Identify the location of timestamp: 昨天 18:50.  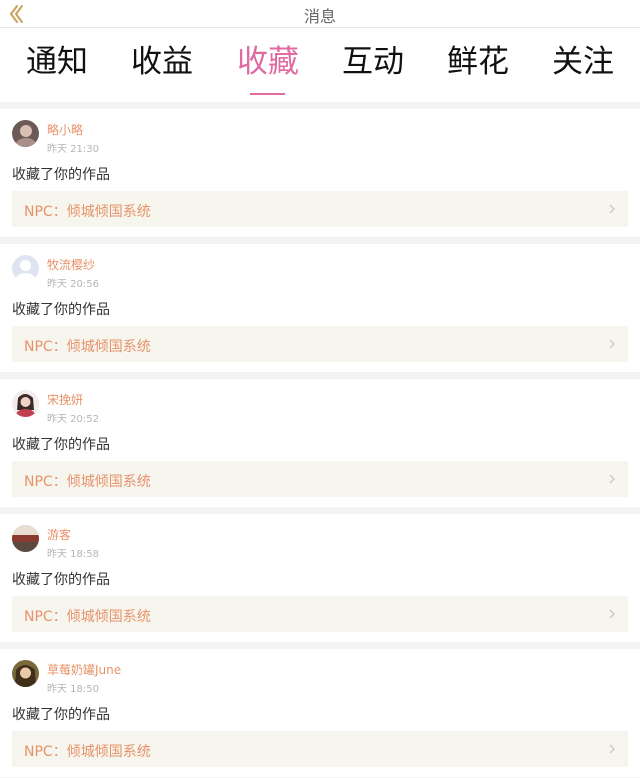
(73, 689).